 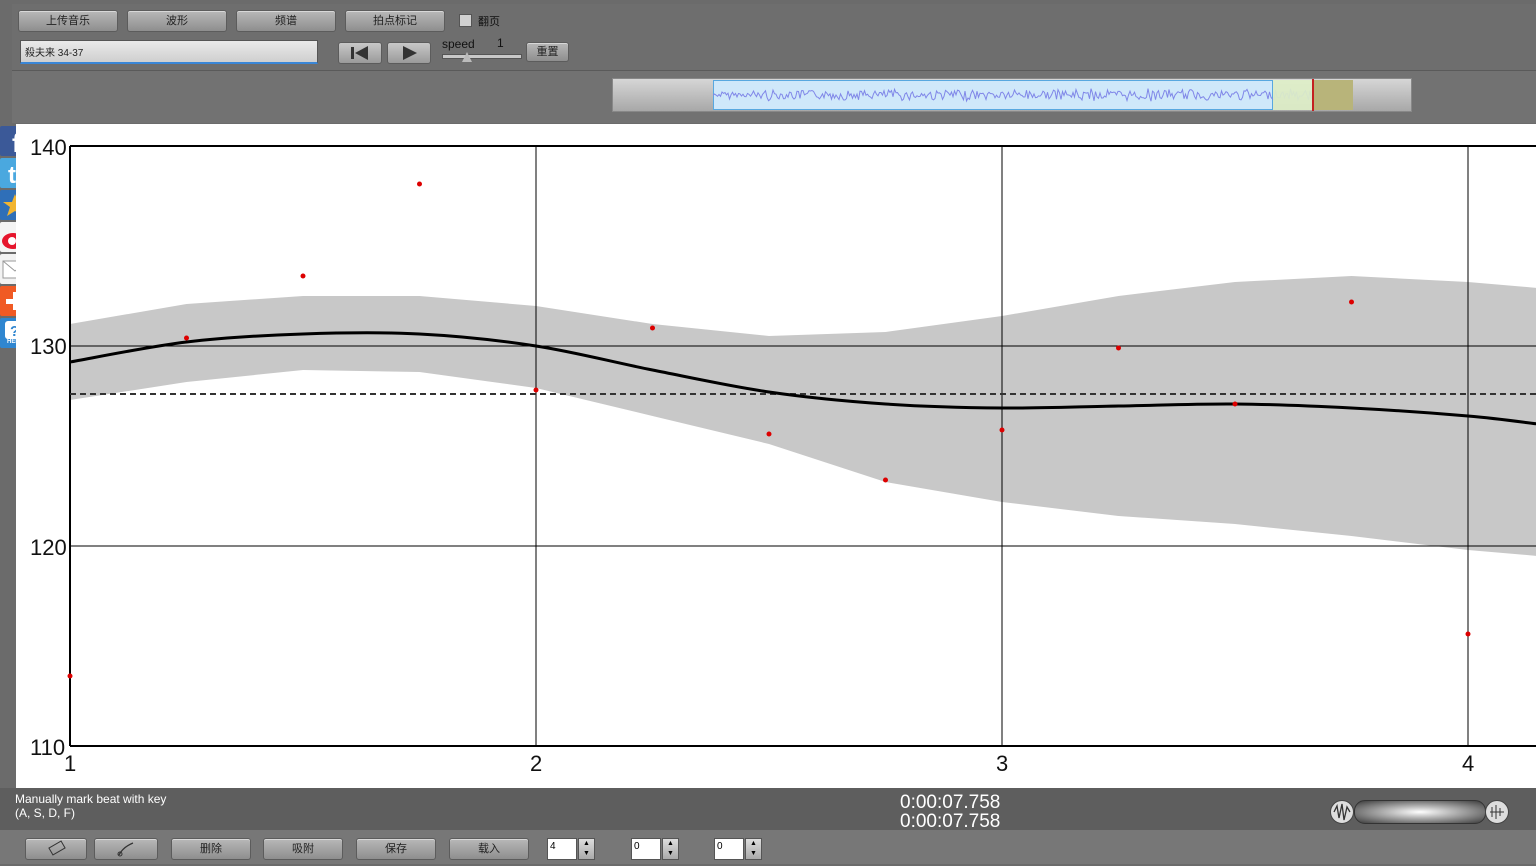 I want to click on y-tick-120: 120, so click(x=48, y=547).